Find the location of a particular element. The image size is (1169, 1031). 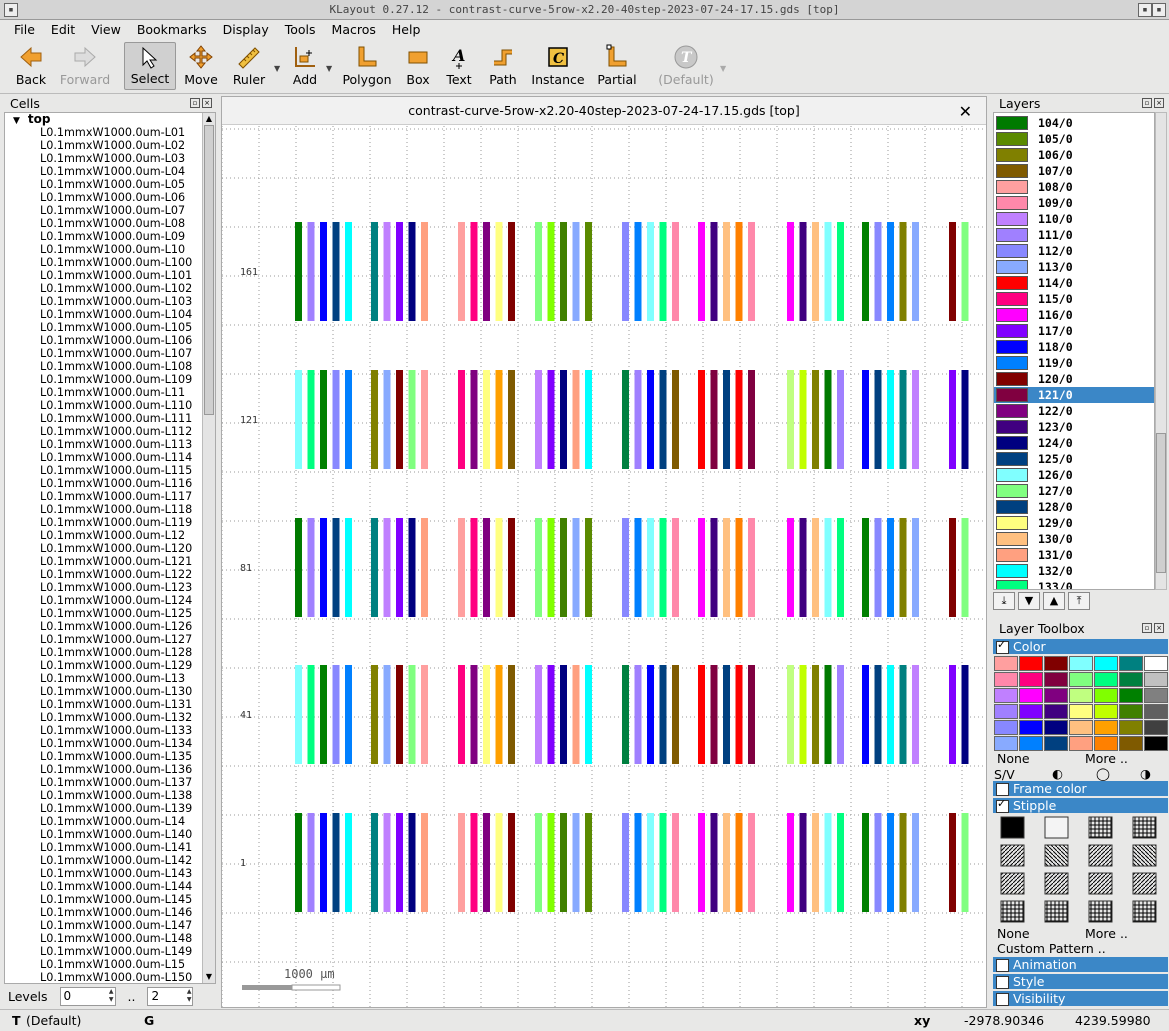

cell-item: L0.1mmxW1000.0um-L111 is located at coordinates (104, 418).